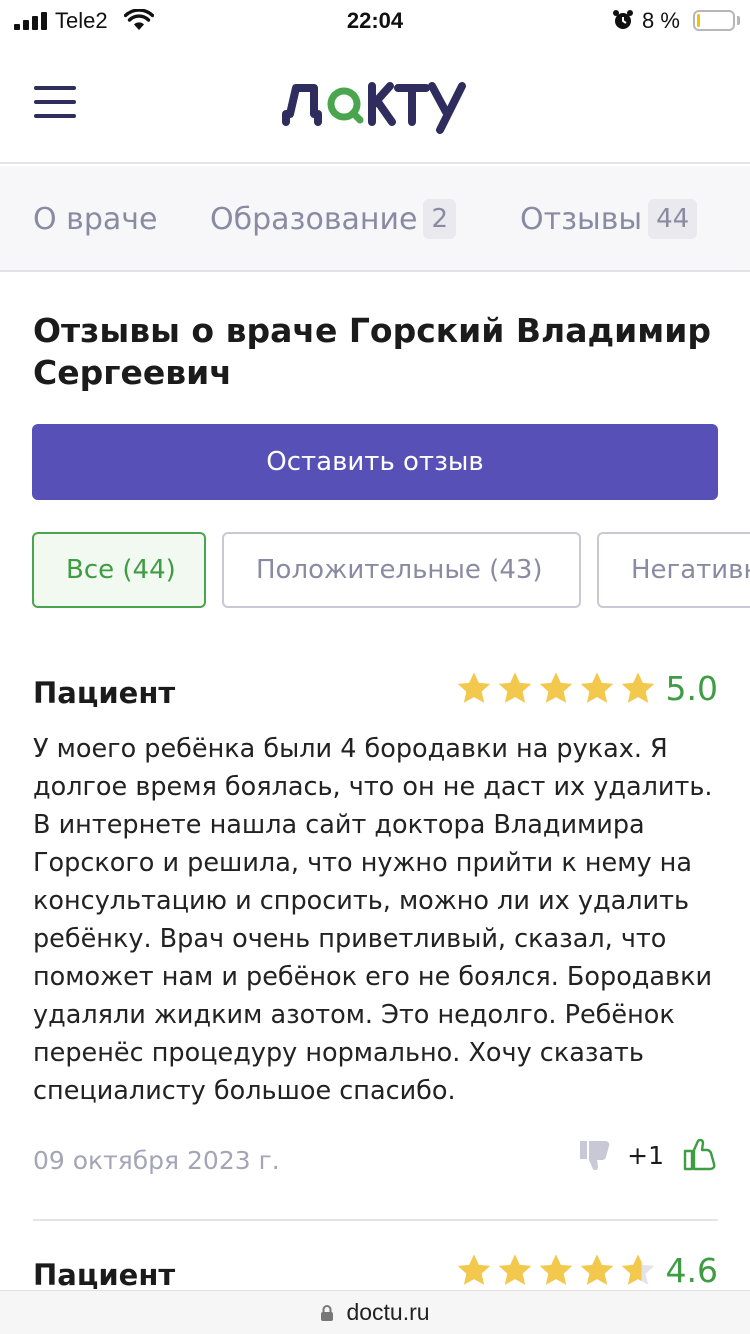  I want to click on vote-count: +1, so click(645, 1155).